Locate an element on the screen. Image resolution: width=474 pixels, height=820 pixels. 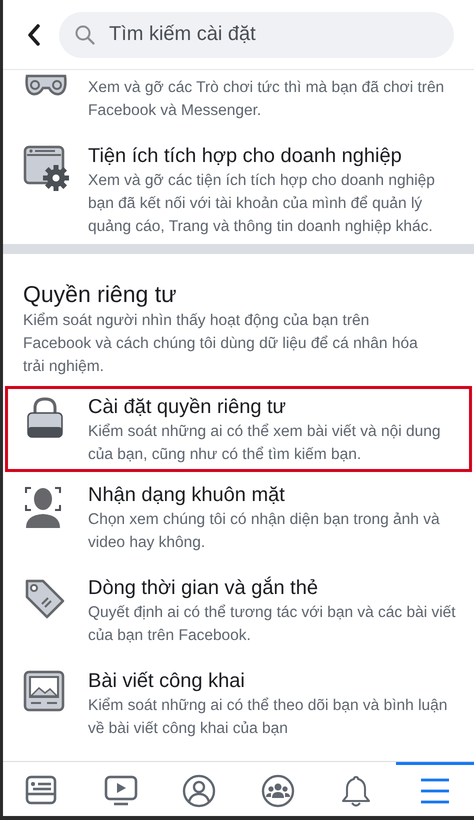
setting-row: Dòng thời gian và gắn thẻ Quyết định ai có thể tương tác với bạn và các bài viết của bạn trên Facebook. is located at coordinates (238, 611).